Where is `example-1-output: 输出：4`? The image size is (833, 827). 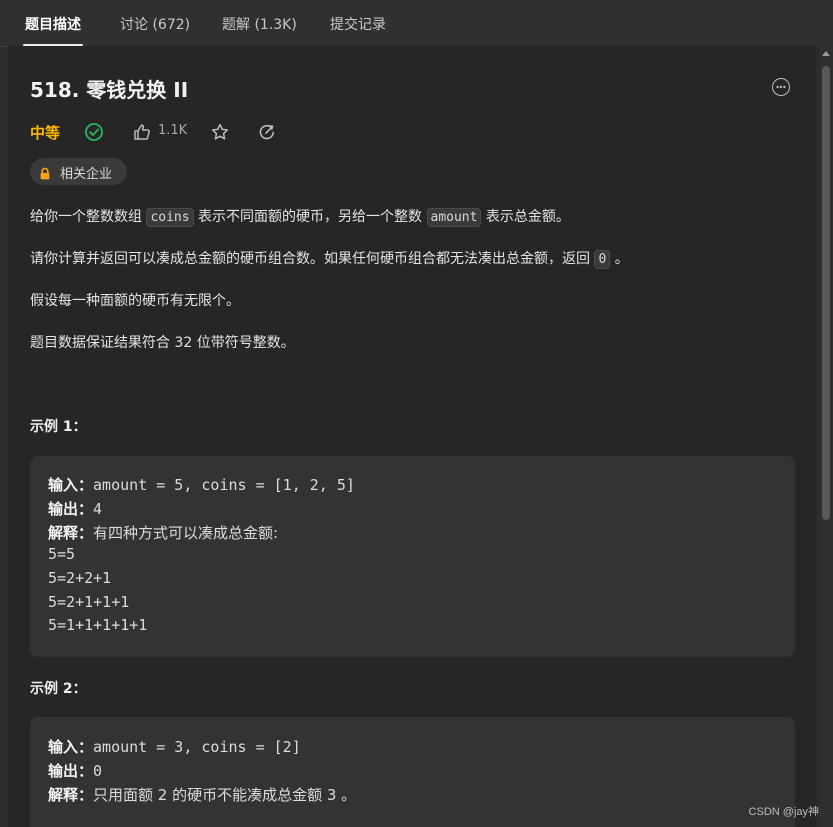
example-1-output: 输出：4 is located at coordinates (75, 508).